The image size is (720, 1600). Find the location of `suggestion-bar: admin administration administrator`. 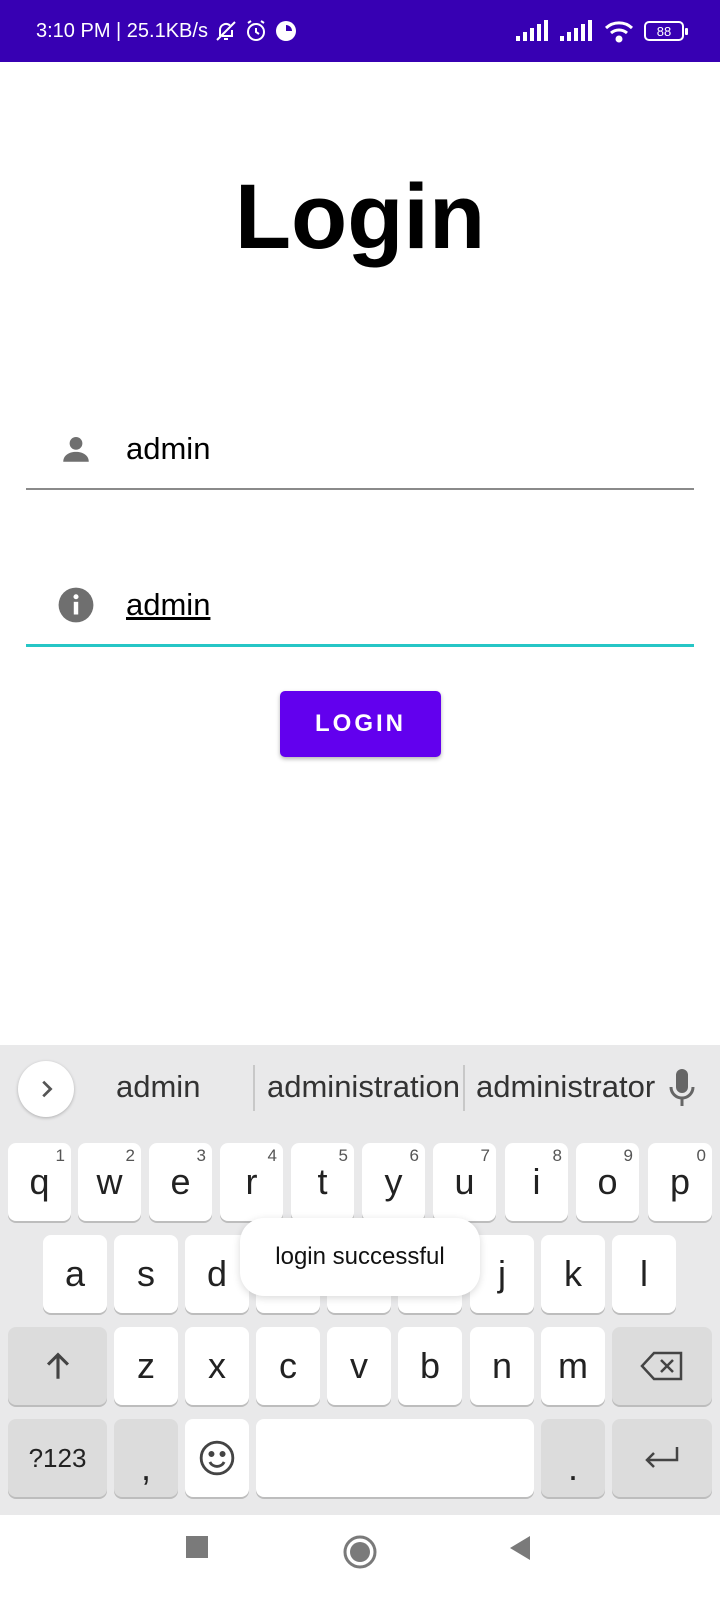

suggestion-bar: admin administration administrator is located at coordinates (360, 1091).